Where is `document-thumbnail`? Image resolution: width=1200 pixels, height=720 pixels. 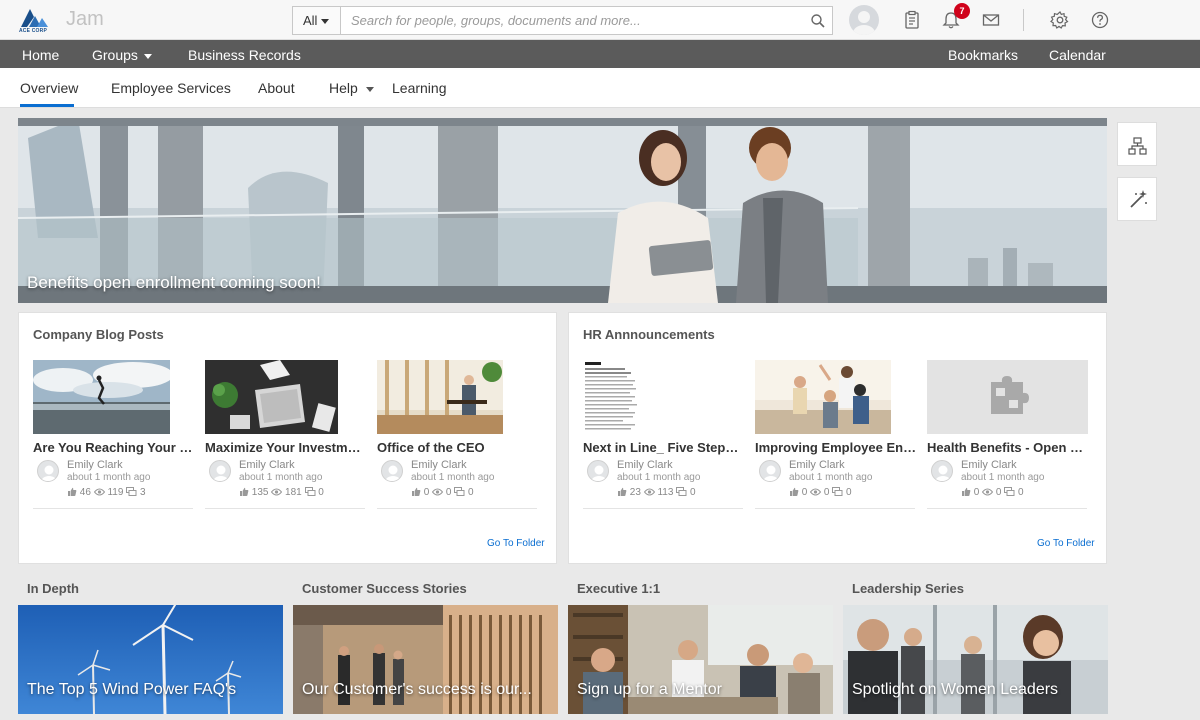
document-thumbnail is located at coordinates (611, 397).